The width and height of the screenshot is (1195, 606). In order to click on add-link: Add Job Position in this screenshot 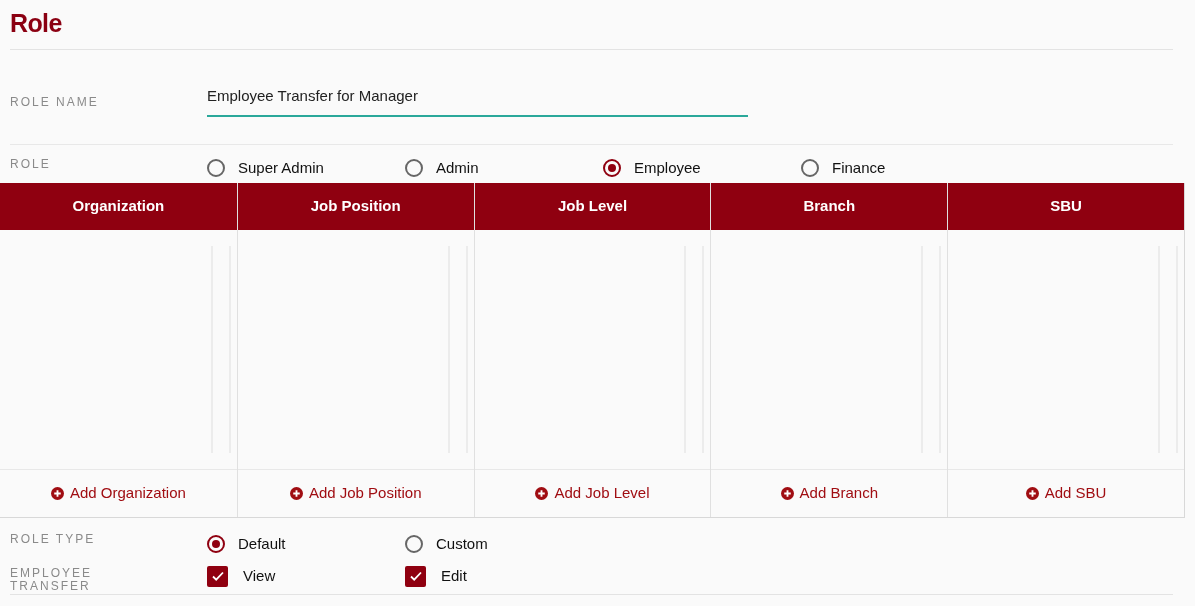, I will do `click(355, 493)`.